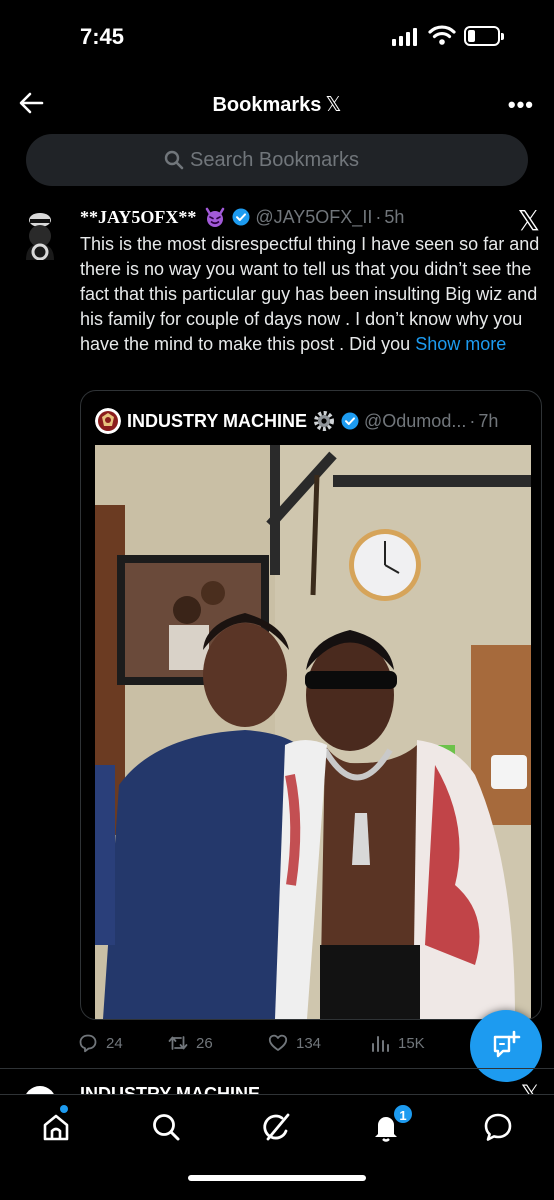  What do you see at coordinates (277, 38) in the screenshot?
I see `status-bar: 7:45` at bounding box center [277, 38].